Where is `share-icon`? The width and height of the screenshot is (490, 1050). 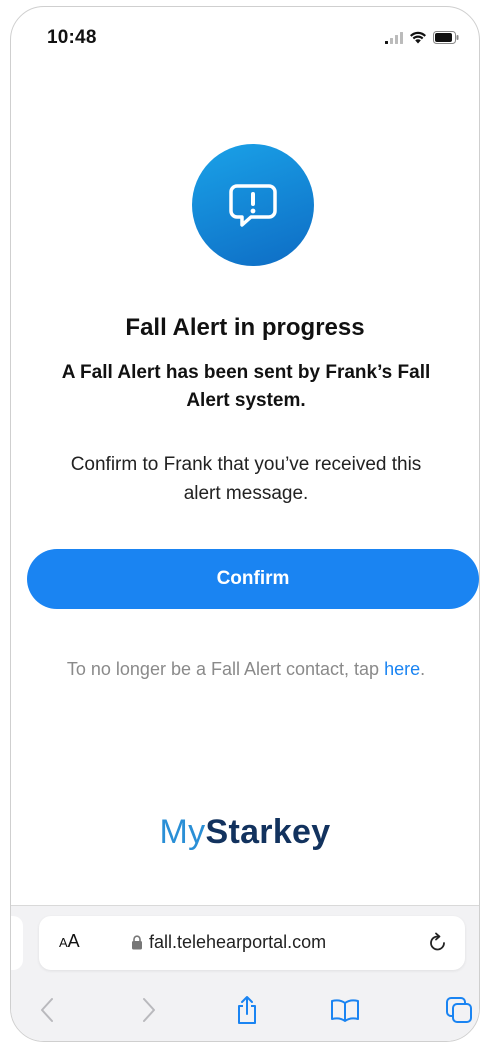
share-icon is located at coordinates (247, 1010).